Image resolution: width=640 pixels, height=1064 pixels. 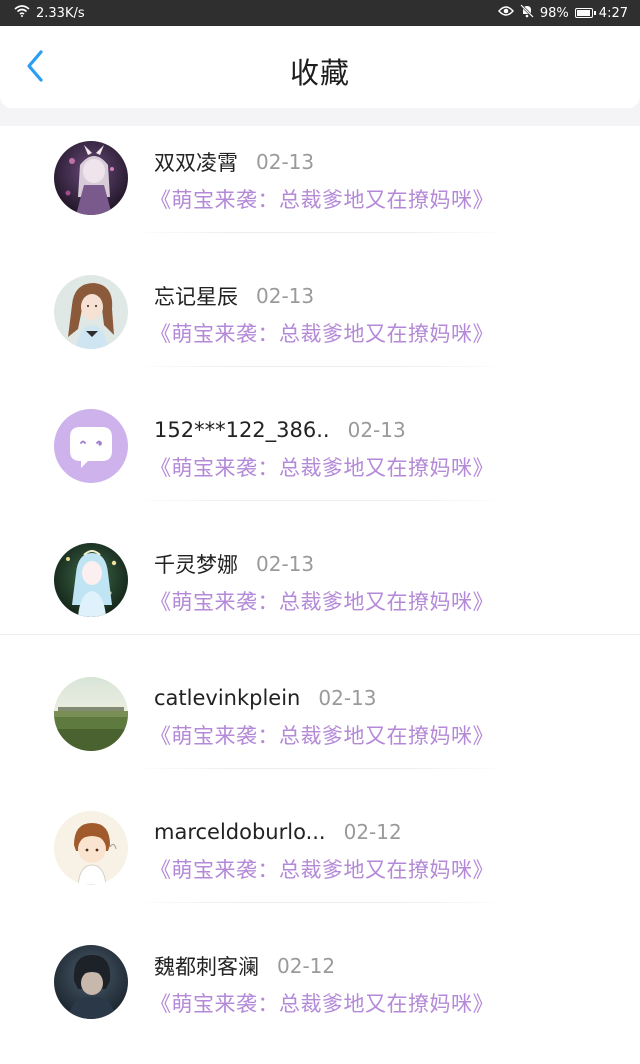 What do you see at coordinates (319, 73) in the screenshot?
I see `page-title: 收藏` at bounding box center [319, 73].